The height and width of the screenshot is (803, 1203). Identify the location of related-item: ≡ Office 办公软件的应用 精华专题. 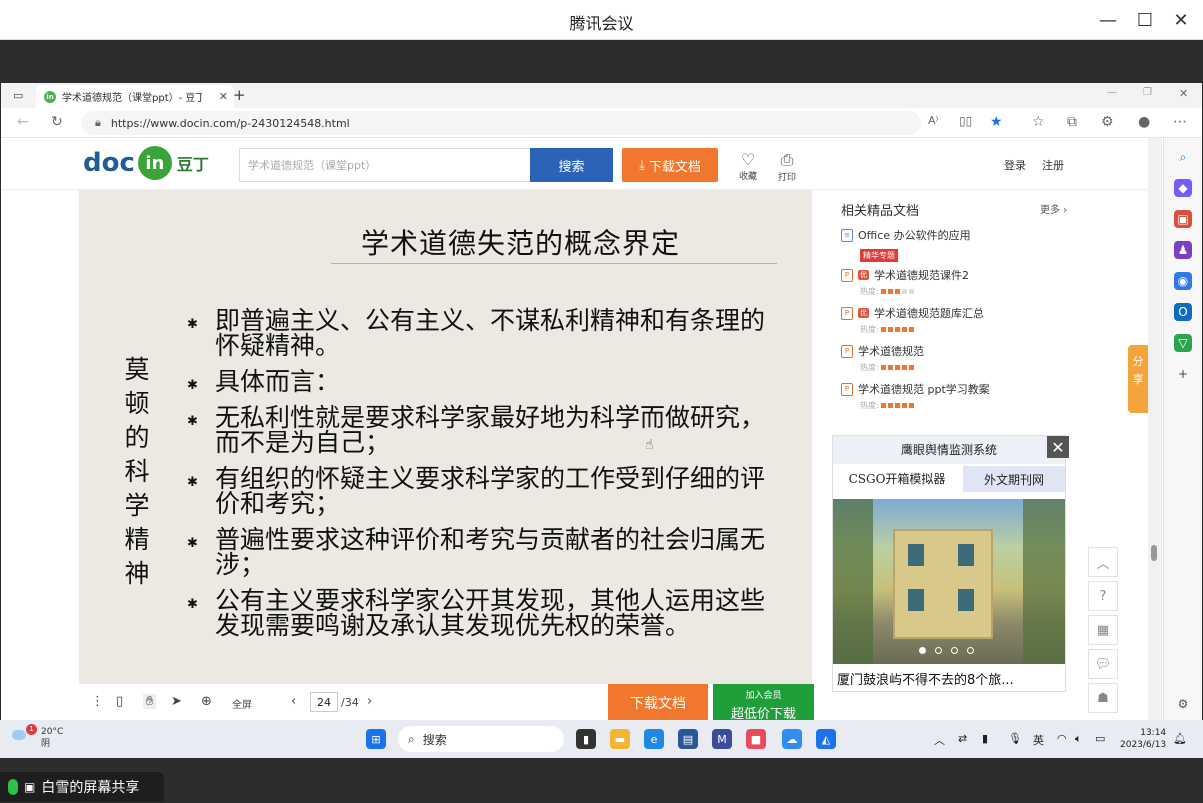
(956, 244).